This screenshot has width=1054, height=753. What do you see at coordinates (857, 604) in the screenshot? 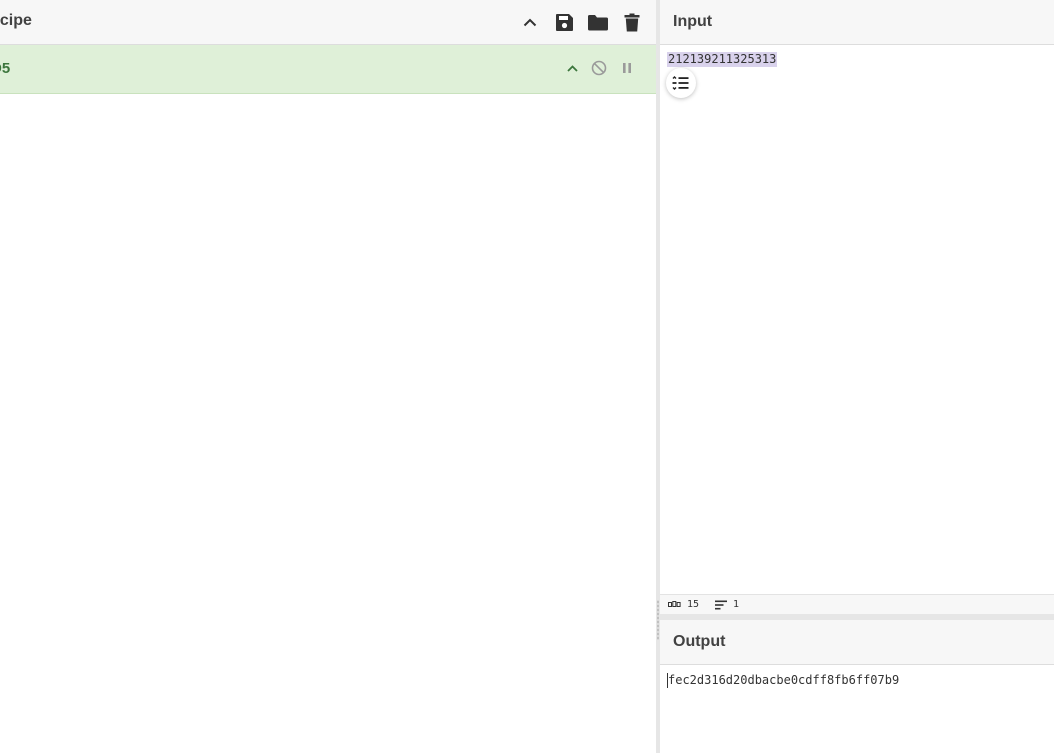
I see `input-status-bar: 15 1` at bounding box center [857, 604].